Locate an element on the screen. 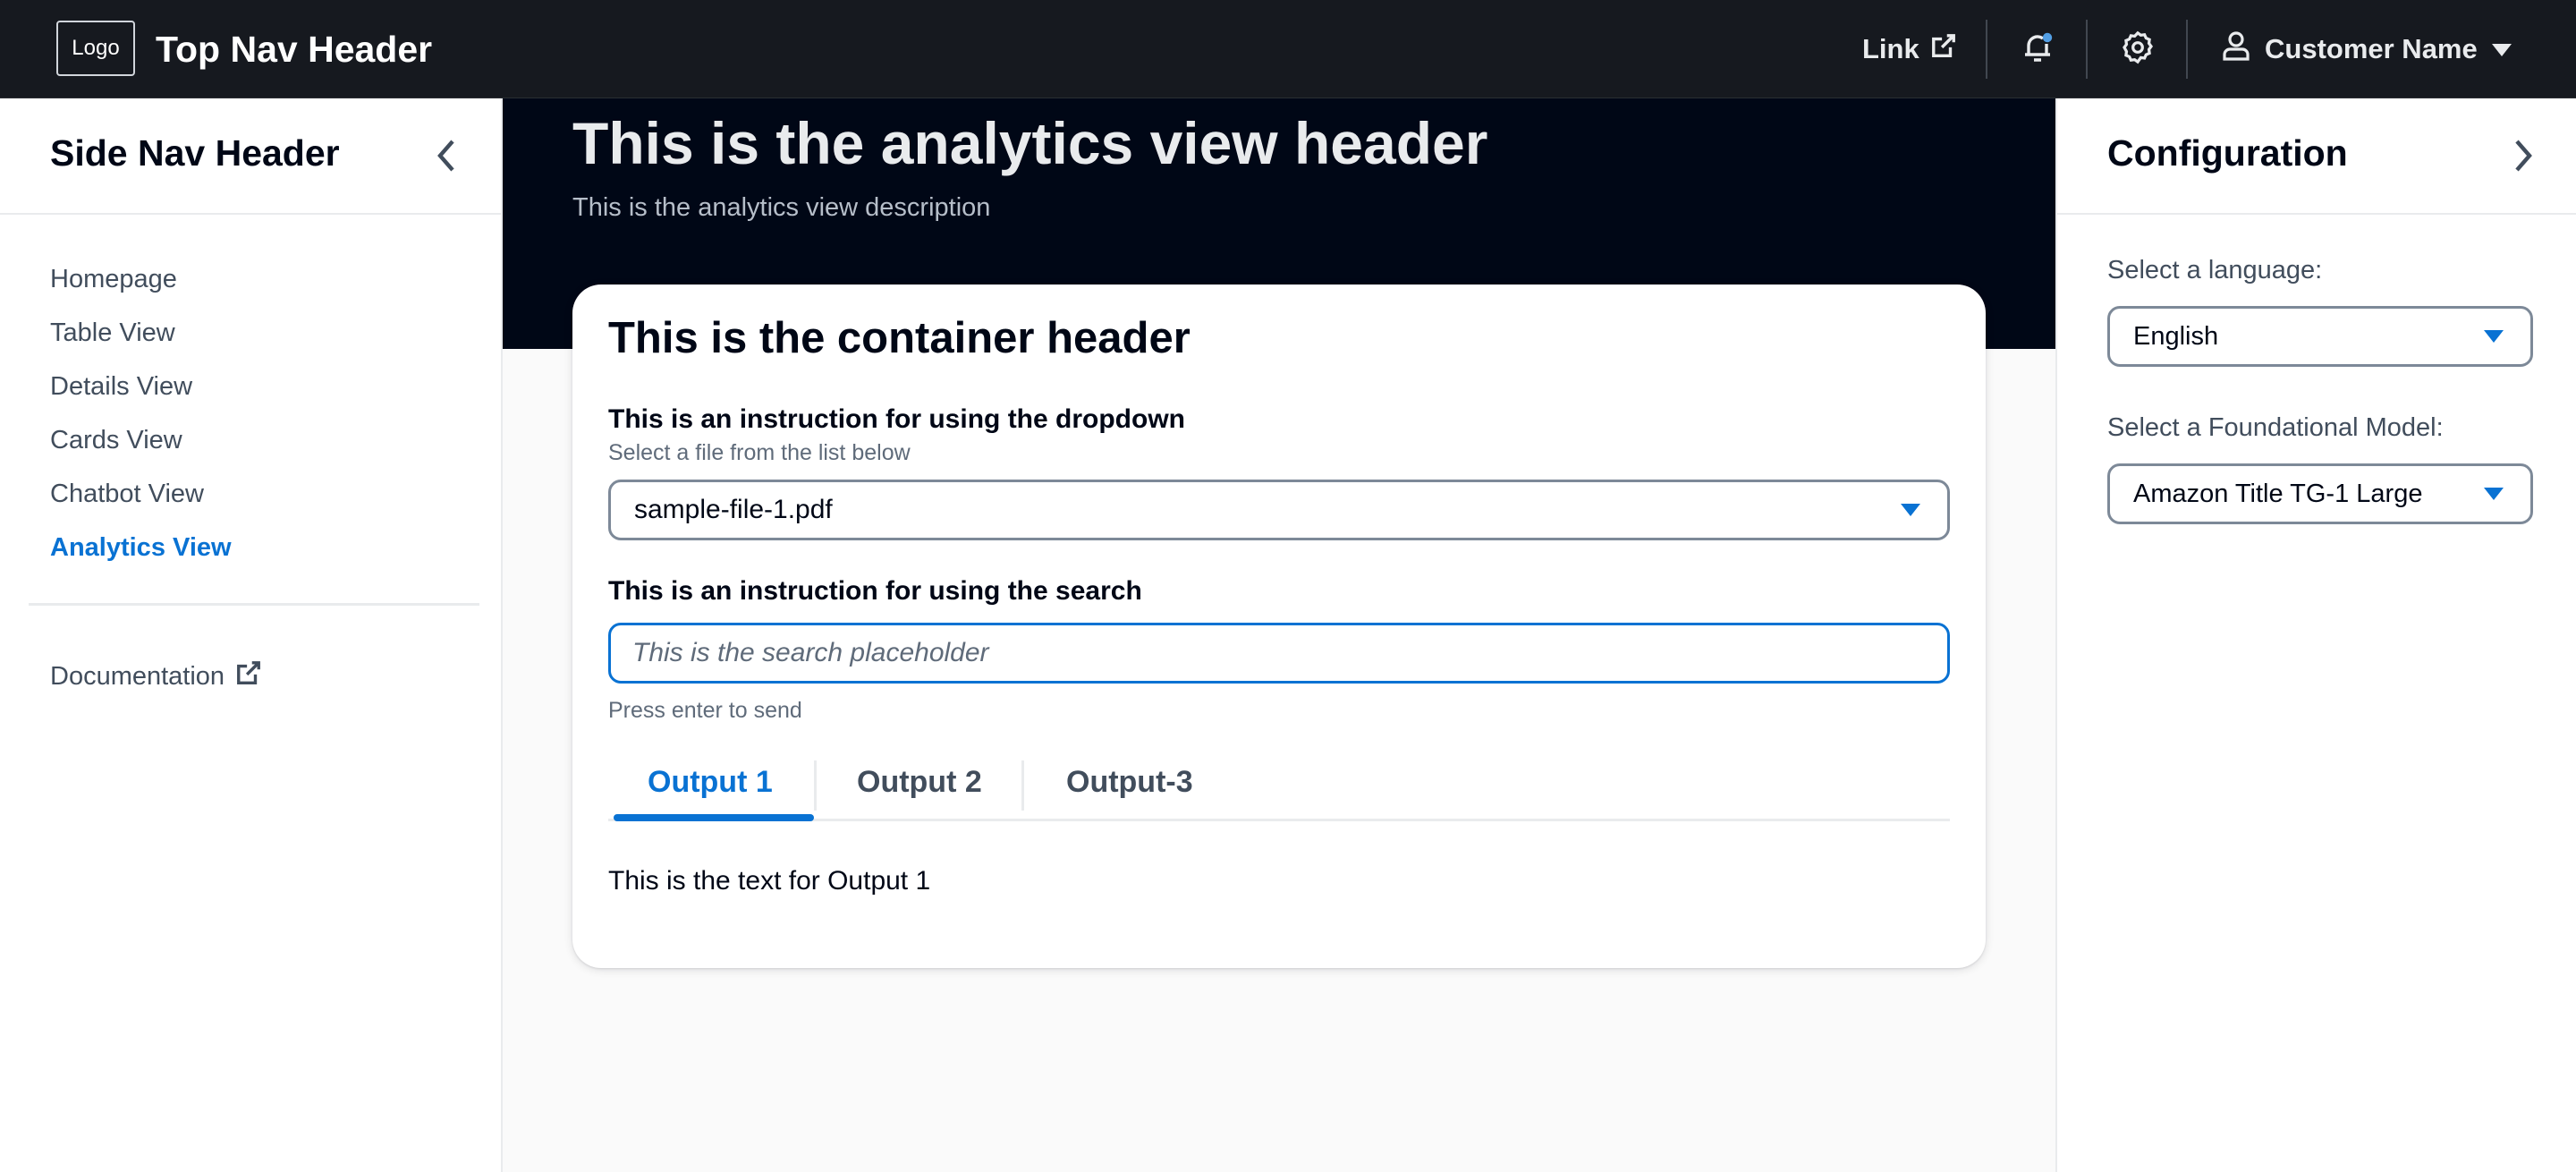  top-navigation: Logo Top Nav Header Link Customer Name is located at coordinates (1288, 49).